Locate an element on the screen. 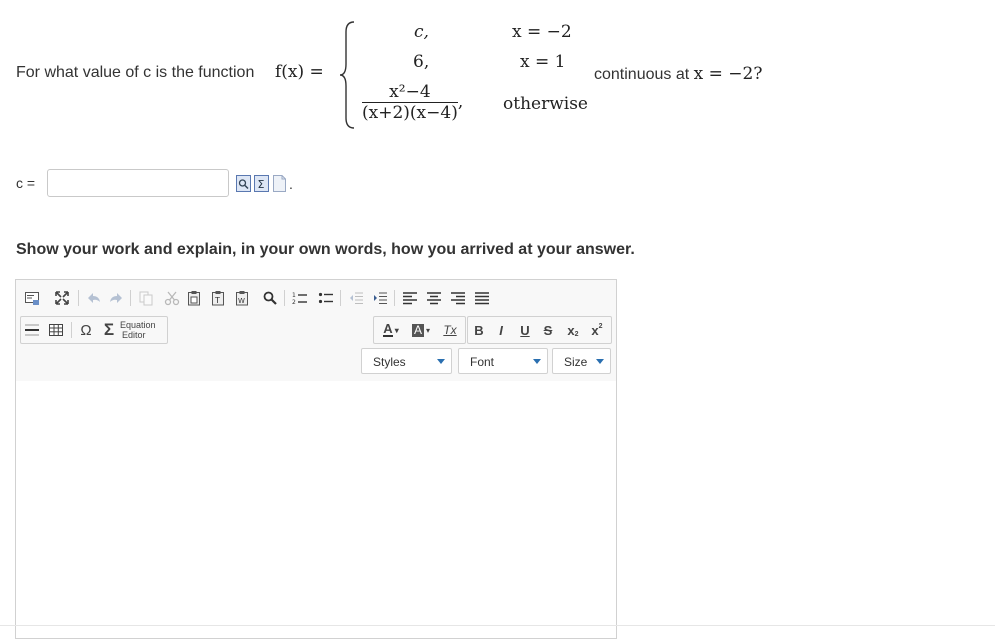 The height and width of the screenshot is (639, 995). bold-button: B is located at coordinates (479, 330).